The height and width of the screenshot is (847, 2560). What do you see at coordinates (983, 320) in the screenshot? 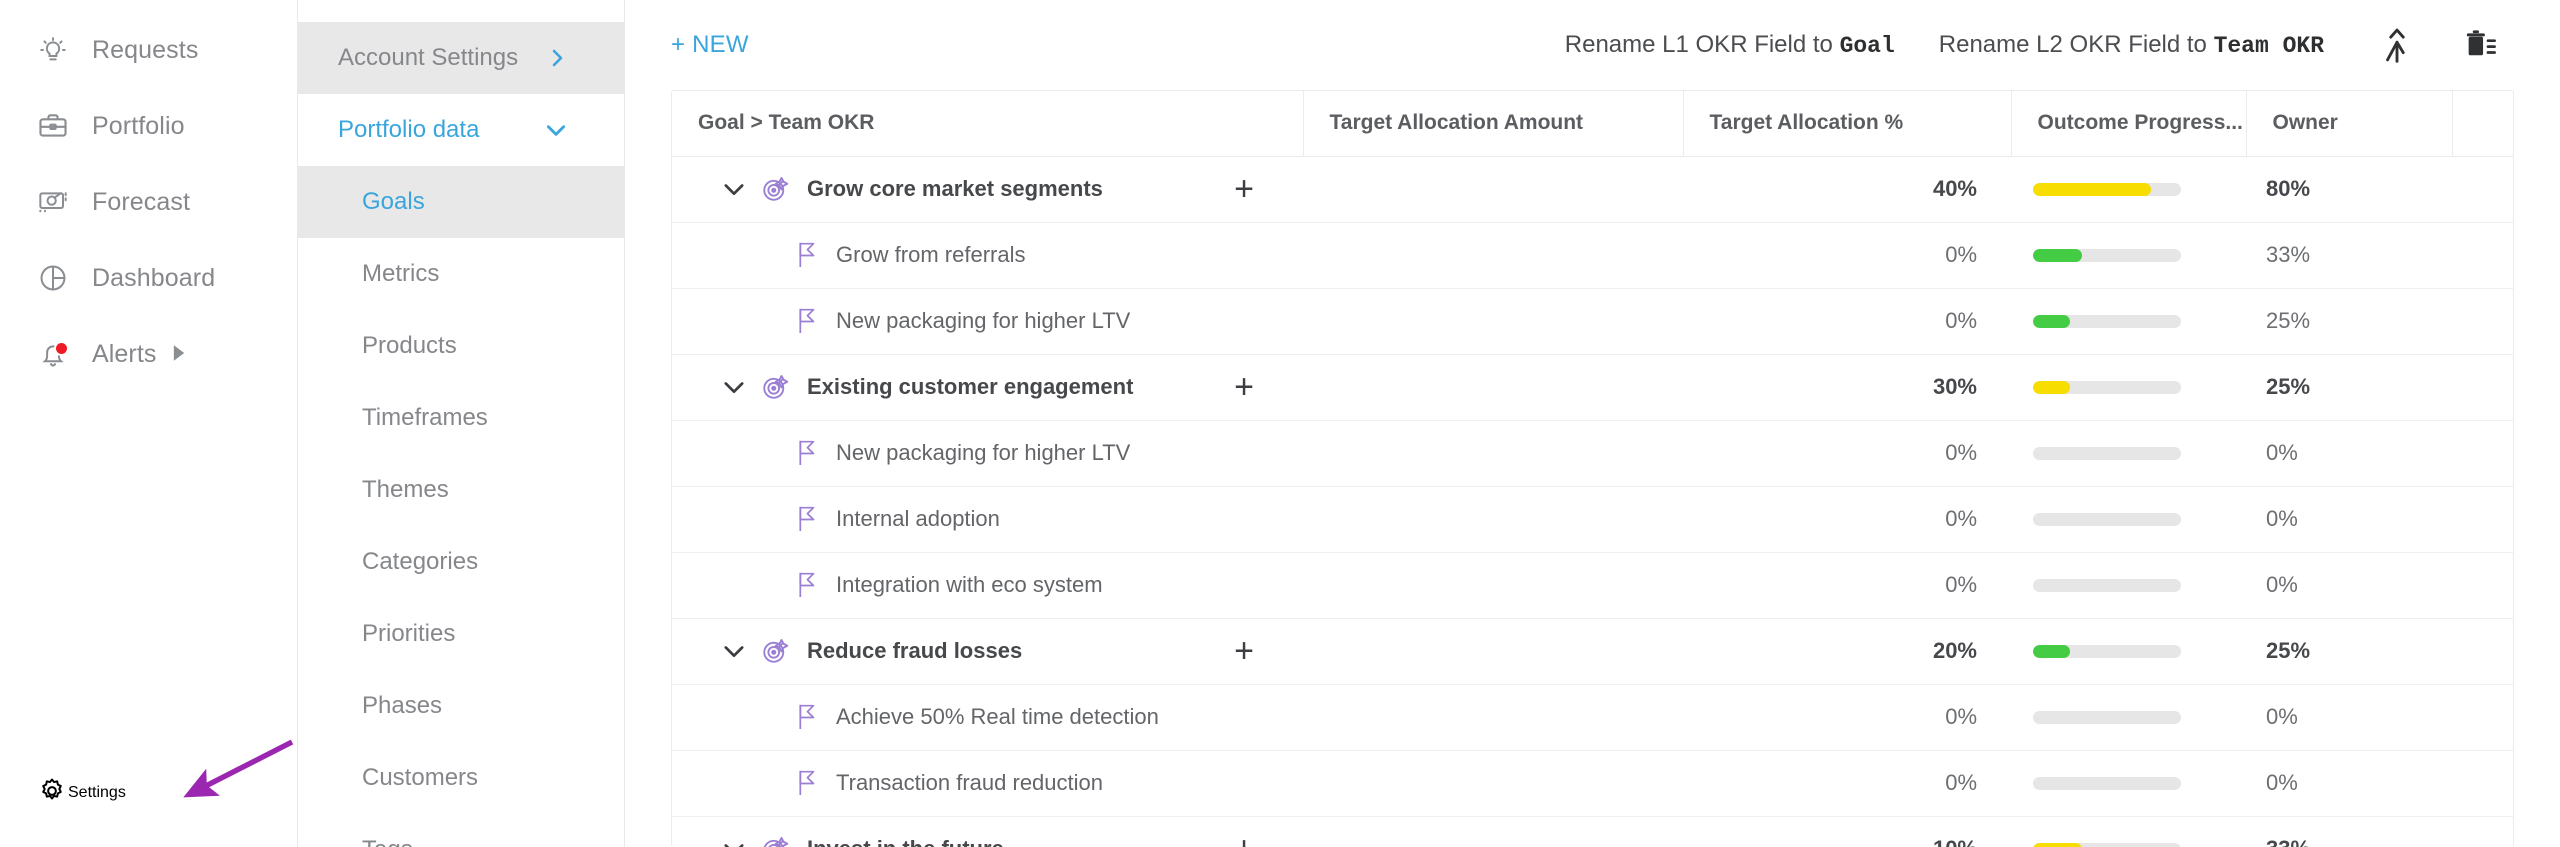
I see `key-result-name: New packaging for higher LTV` at bounding box center [983, 320].